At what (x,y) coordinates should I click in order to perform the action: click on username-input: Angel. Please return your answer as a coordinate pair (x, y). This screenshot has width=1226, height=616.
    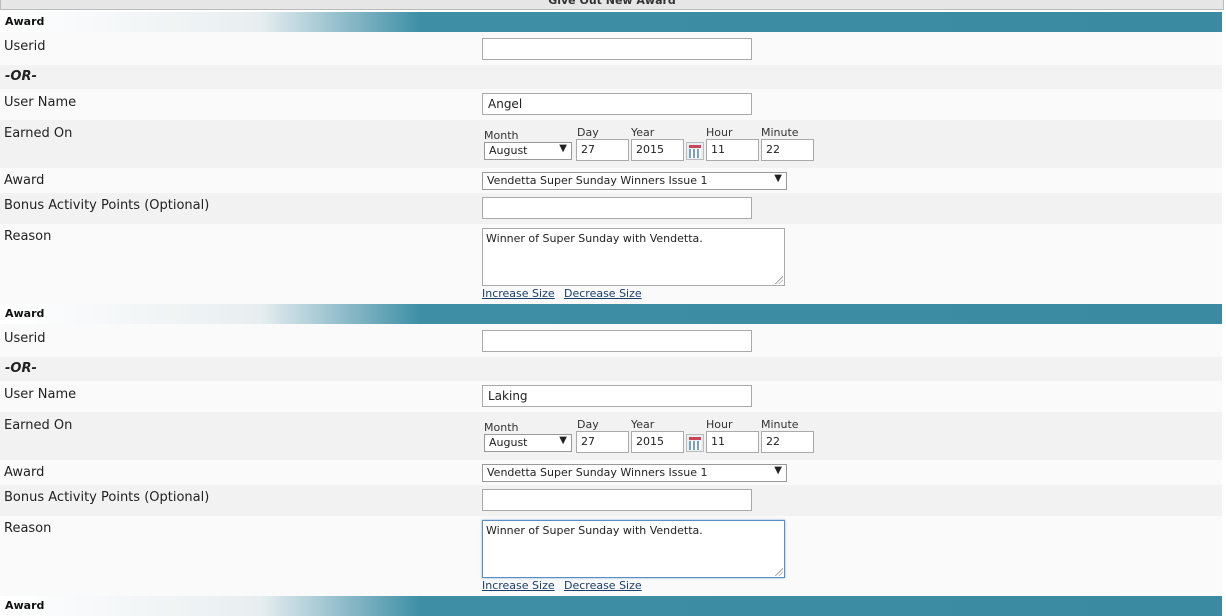
    Looking at the image, I should click on (617, 104).